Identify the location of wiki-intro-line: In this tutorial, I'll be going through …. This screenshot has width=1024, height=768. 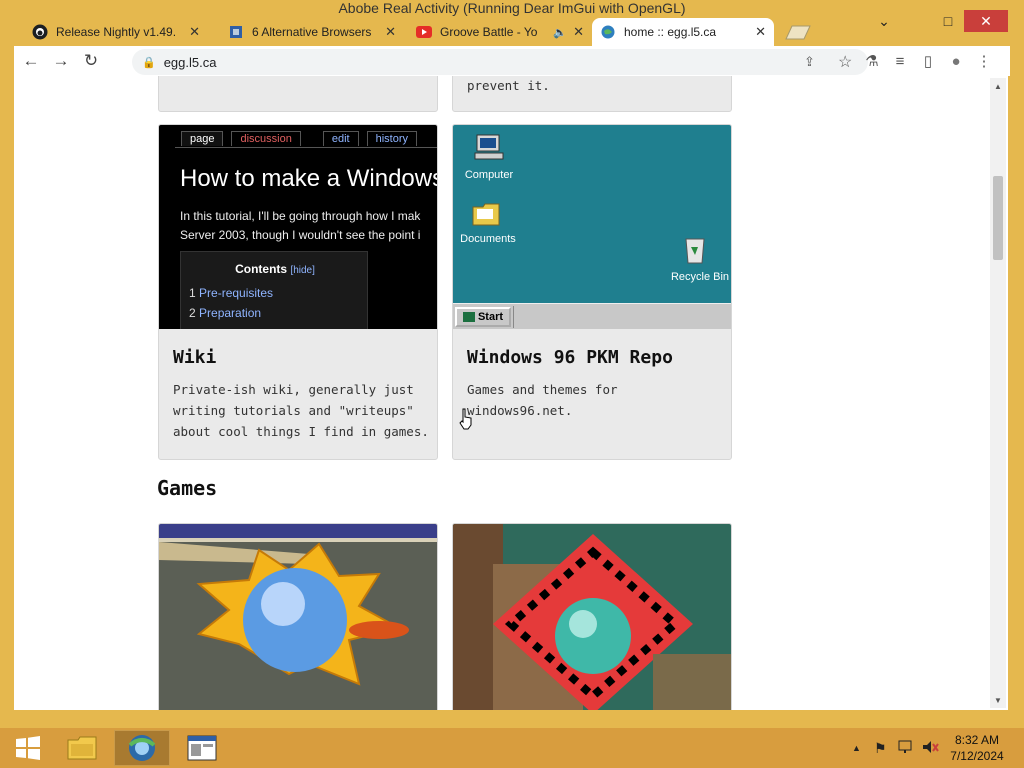
(300, 216).